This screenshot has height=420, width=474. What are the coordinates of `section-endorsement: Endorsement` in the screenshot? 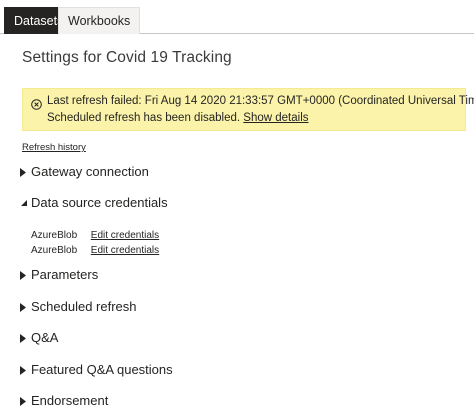 It's located at (64, 400).